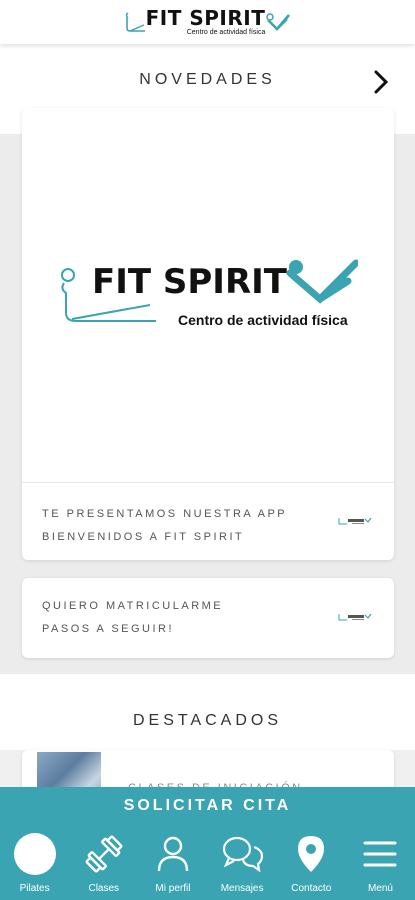  What do you see at coordinates (135, 22) in the screenshot?
I see `pilates-figure-icon` at bounding box center [135, 22].